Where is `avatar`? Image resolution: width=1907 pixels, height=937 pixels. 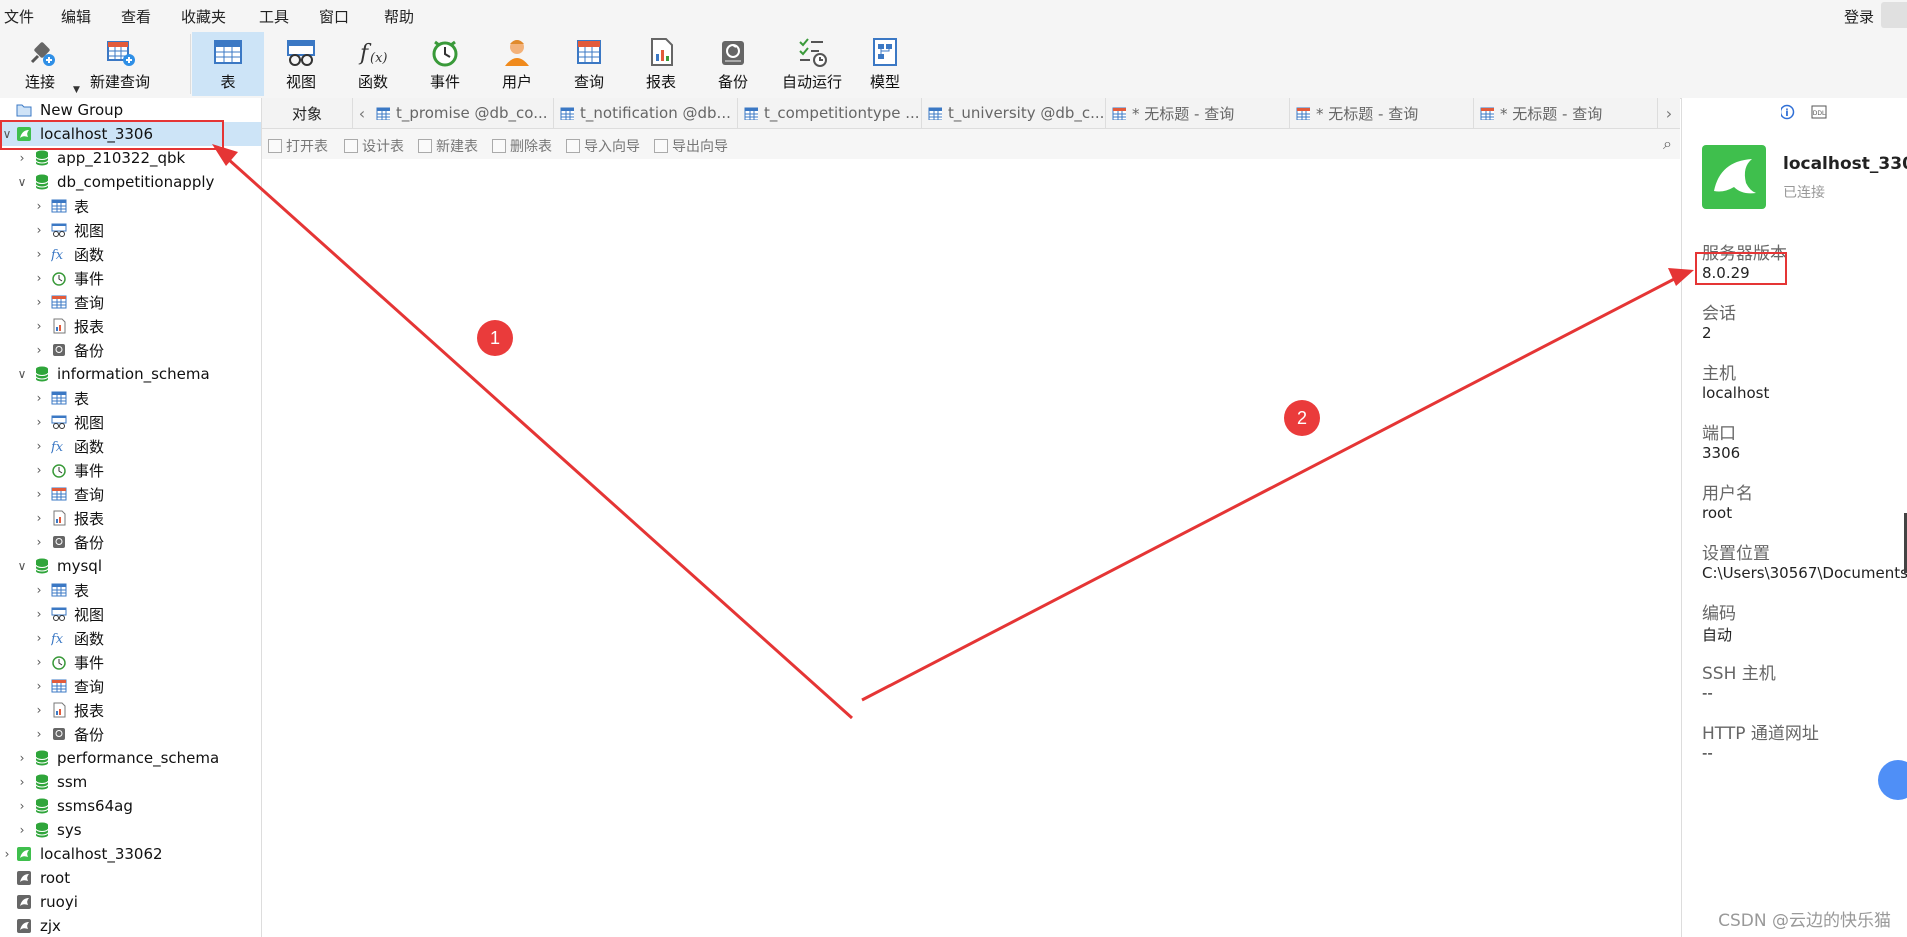 avatar is located at coordinates (1894, 15).